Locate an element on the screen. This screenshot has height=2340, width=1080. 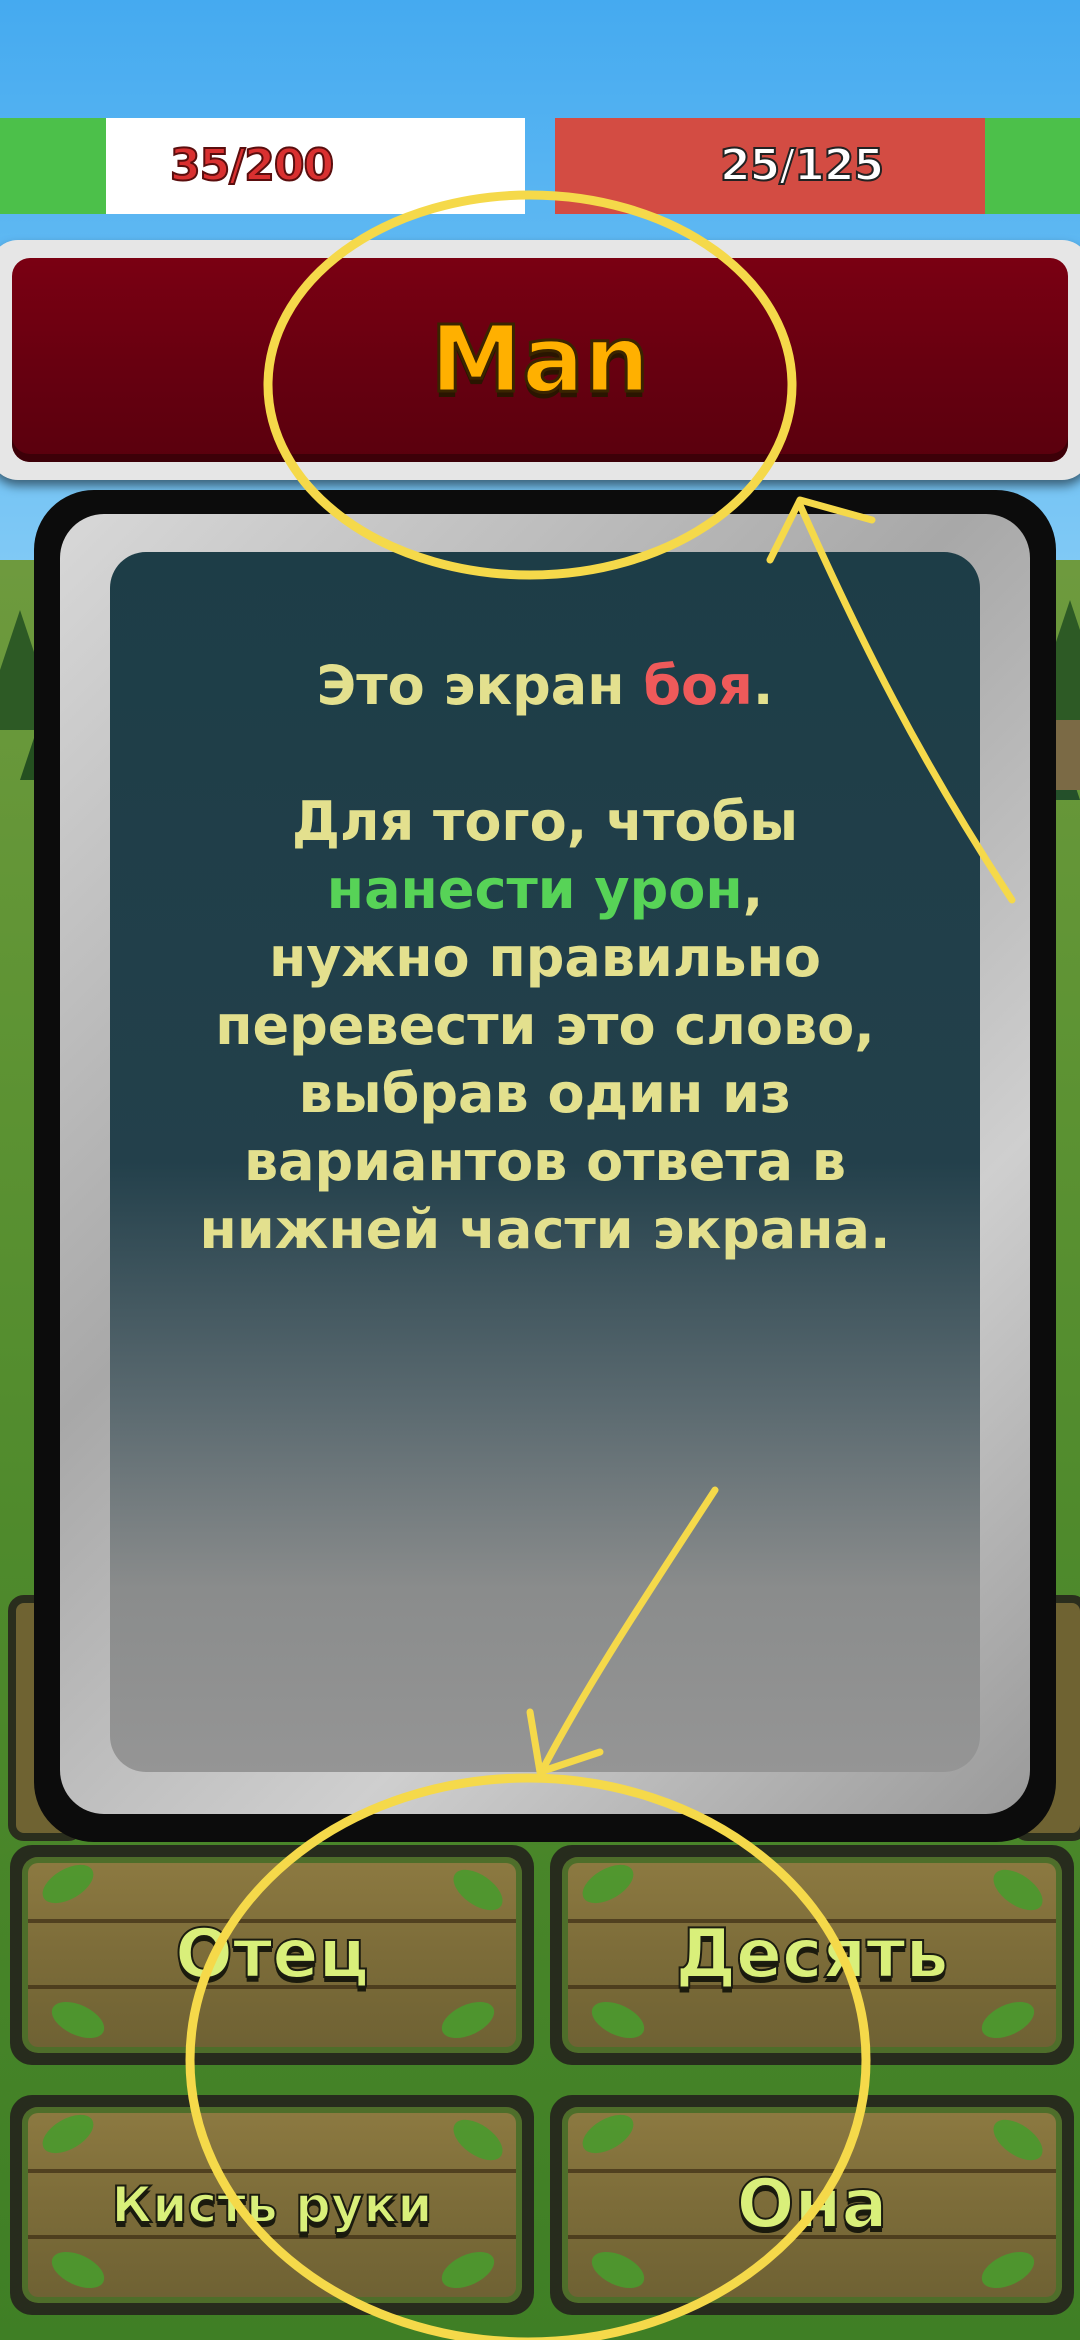
answer-label: Кисть руки is located at coordinates (272, 2205).